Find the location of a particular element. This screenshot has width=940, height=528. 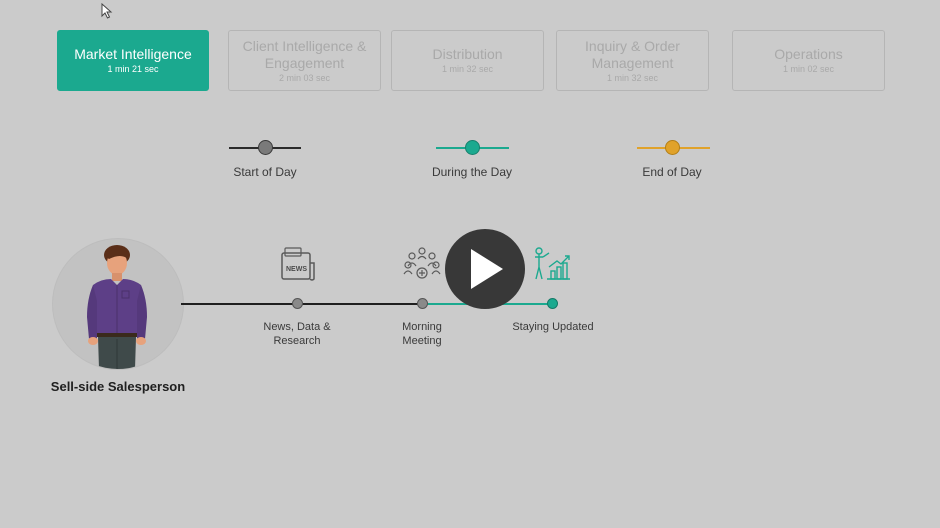

svg-text: NEWS is located at coordinates (296, 269).